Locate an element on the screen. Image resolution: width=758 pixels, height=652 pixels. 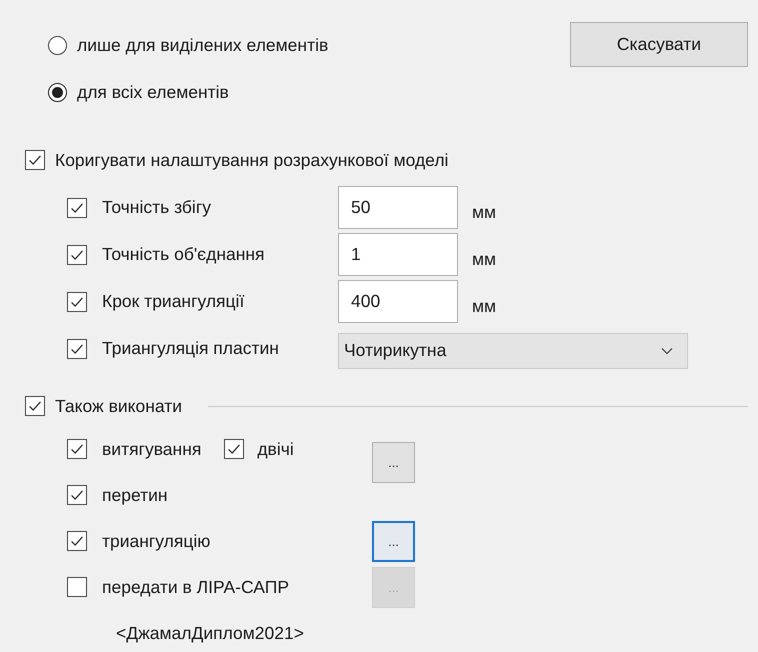
checkbox-label: Коригувати налаштування розрахункової моделі is located at coordinates (251, 160).